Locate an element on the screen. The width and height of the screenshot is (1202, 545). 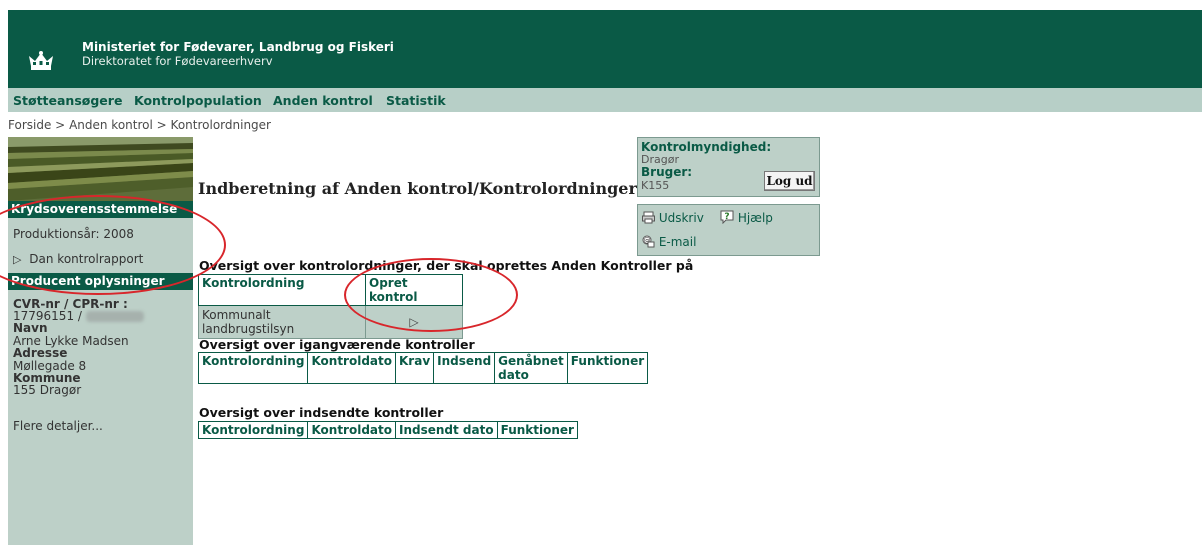
column-header: Indsendt dato is located at coordinates (446, 430).